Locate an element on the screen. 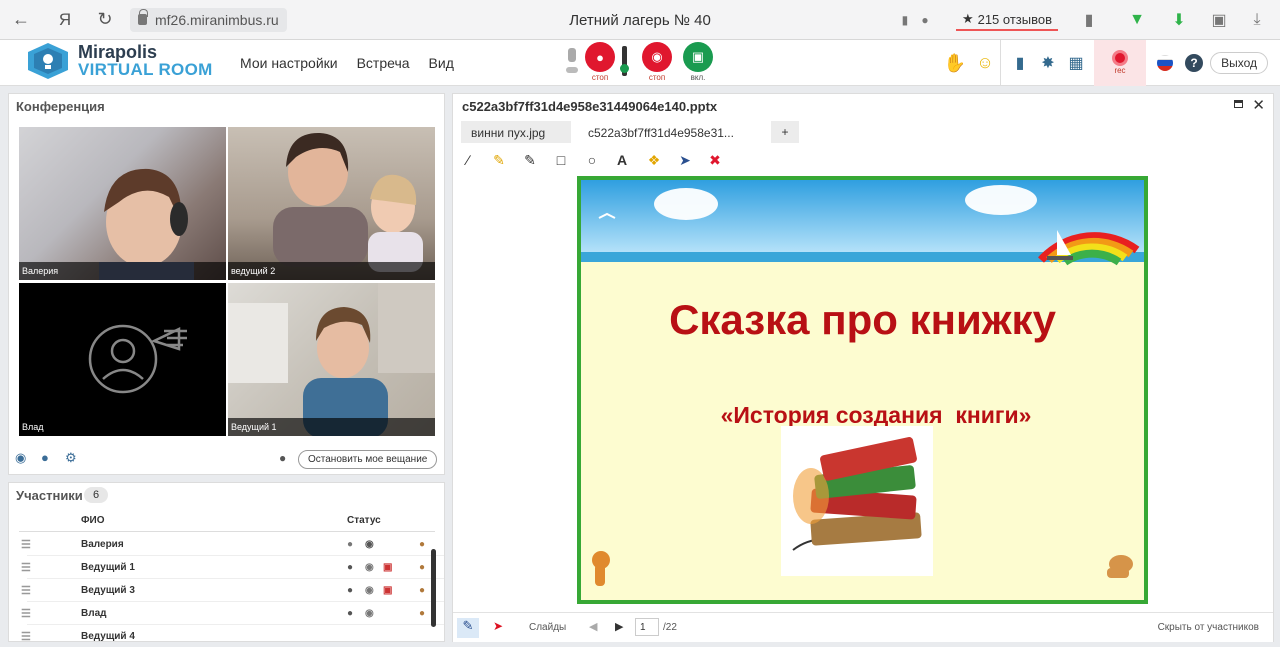 This screenshot has height=647, width=1280. address-bar: mf26.miranimbus.ru is located at coordinates (208, 19).